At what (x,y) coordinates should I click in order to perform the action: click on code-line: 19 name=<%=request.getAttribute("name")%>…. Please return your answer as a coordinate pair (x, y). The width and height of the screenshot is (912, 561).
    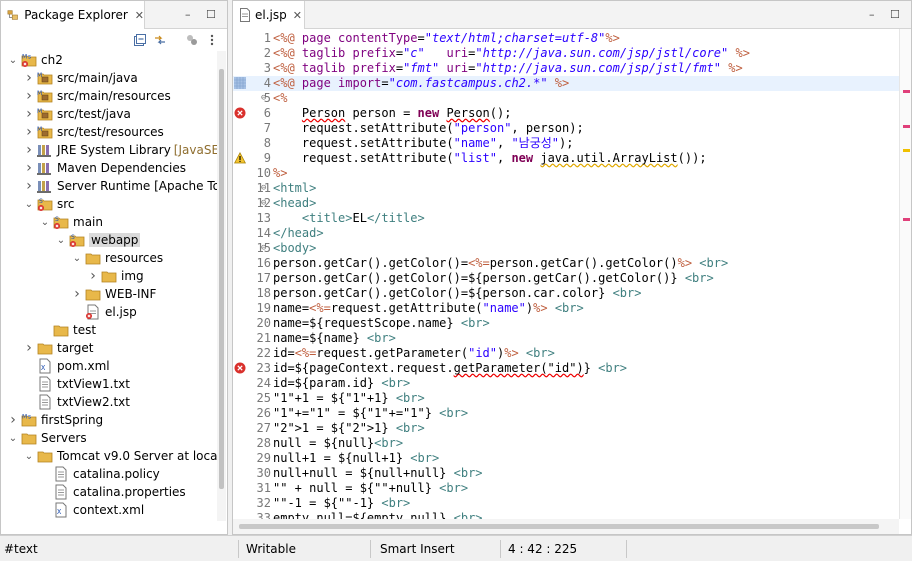
    Looking at the image, I should click on (566, 308).